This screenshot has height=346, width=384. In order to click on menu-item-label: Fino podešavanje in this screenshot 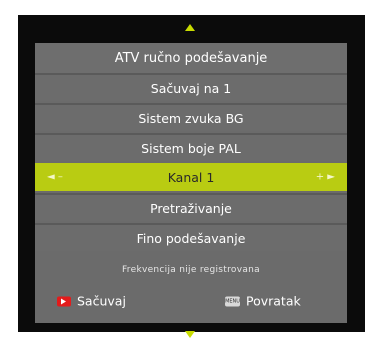, I will do `click(191, 238)`.